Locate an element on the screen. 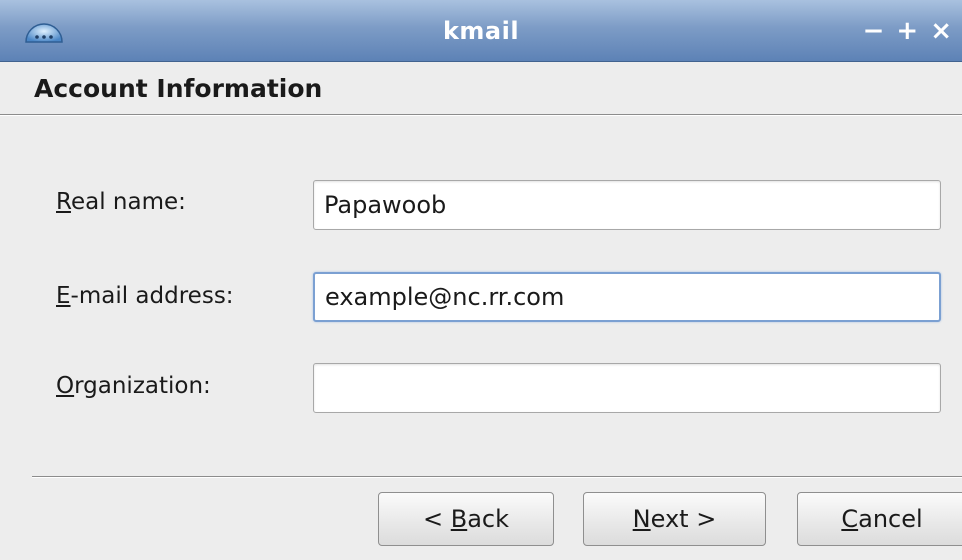 The image size is (962, 560). real-name-mnemonic: R is located at coordinates (63, 202).